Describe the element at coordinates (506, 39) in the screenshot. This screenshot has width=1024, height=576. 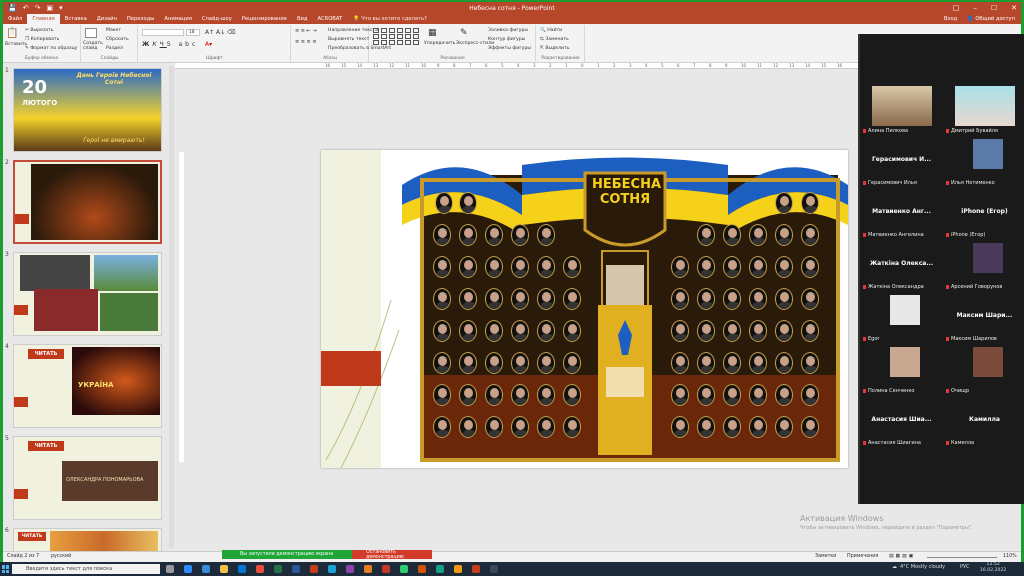
I see `shape-outline-button: Контур фигуры` at that location.